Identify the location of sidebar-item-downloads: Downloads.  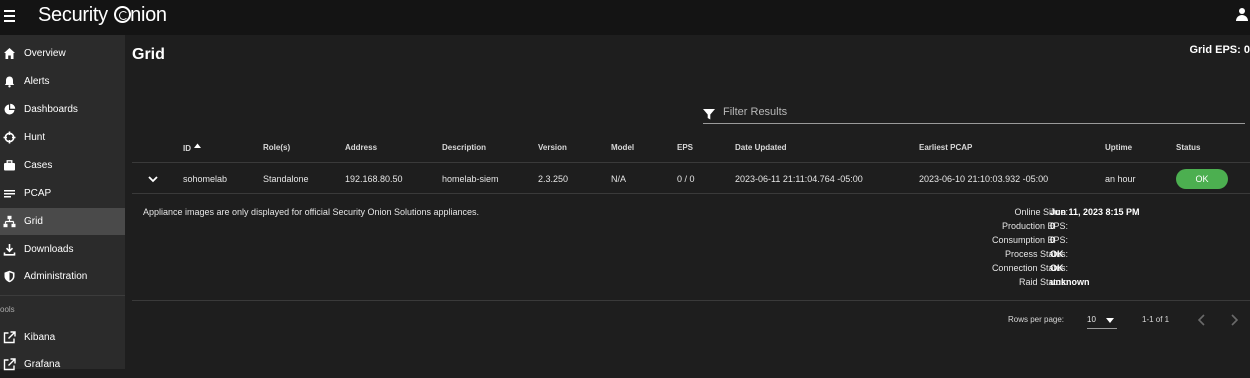
(62, 249).